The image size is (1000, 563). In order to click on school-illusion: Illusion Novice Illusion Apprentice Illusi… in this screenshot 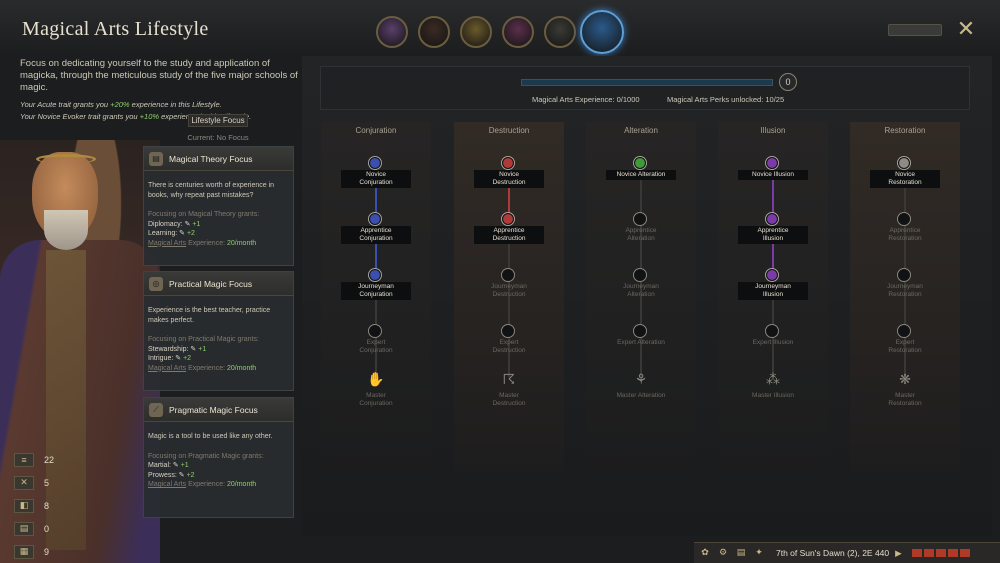, I will do `click(773, 297)`.